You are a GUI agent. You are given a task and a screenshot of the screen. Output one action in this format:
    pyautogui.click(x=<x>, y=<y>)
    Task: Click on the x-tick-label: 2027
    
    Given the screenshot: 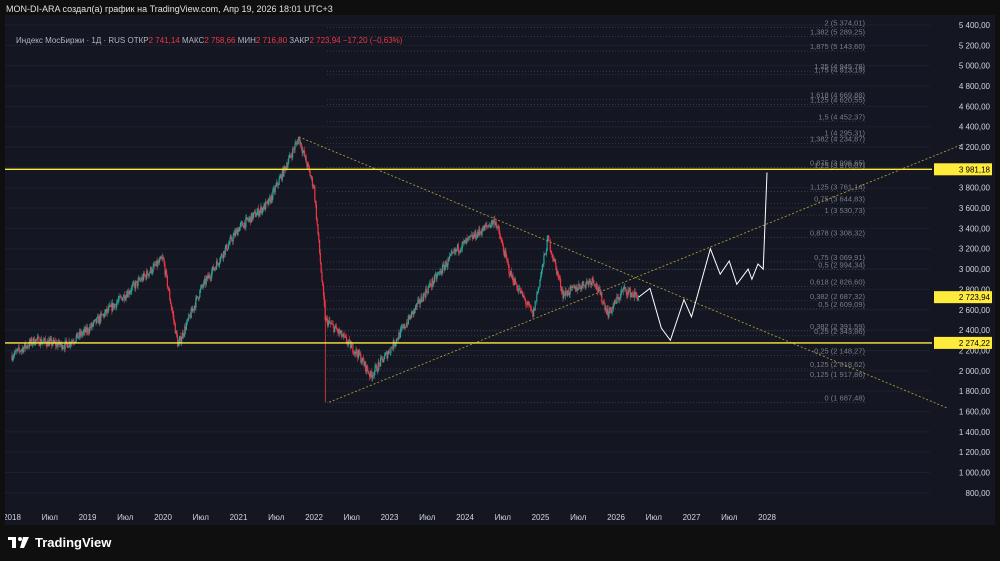 What is the action you would take?
    pyautogui.click(x=692, y=517)
    